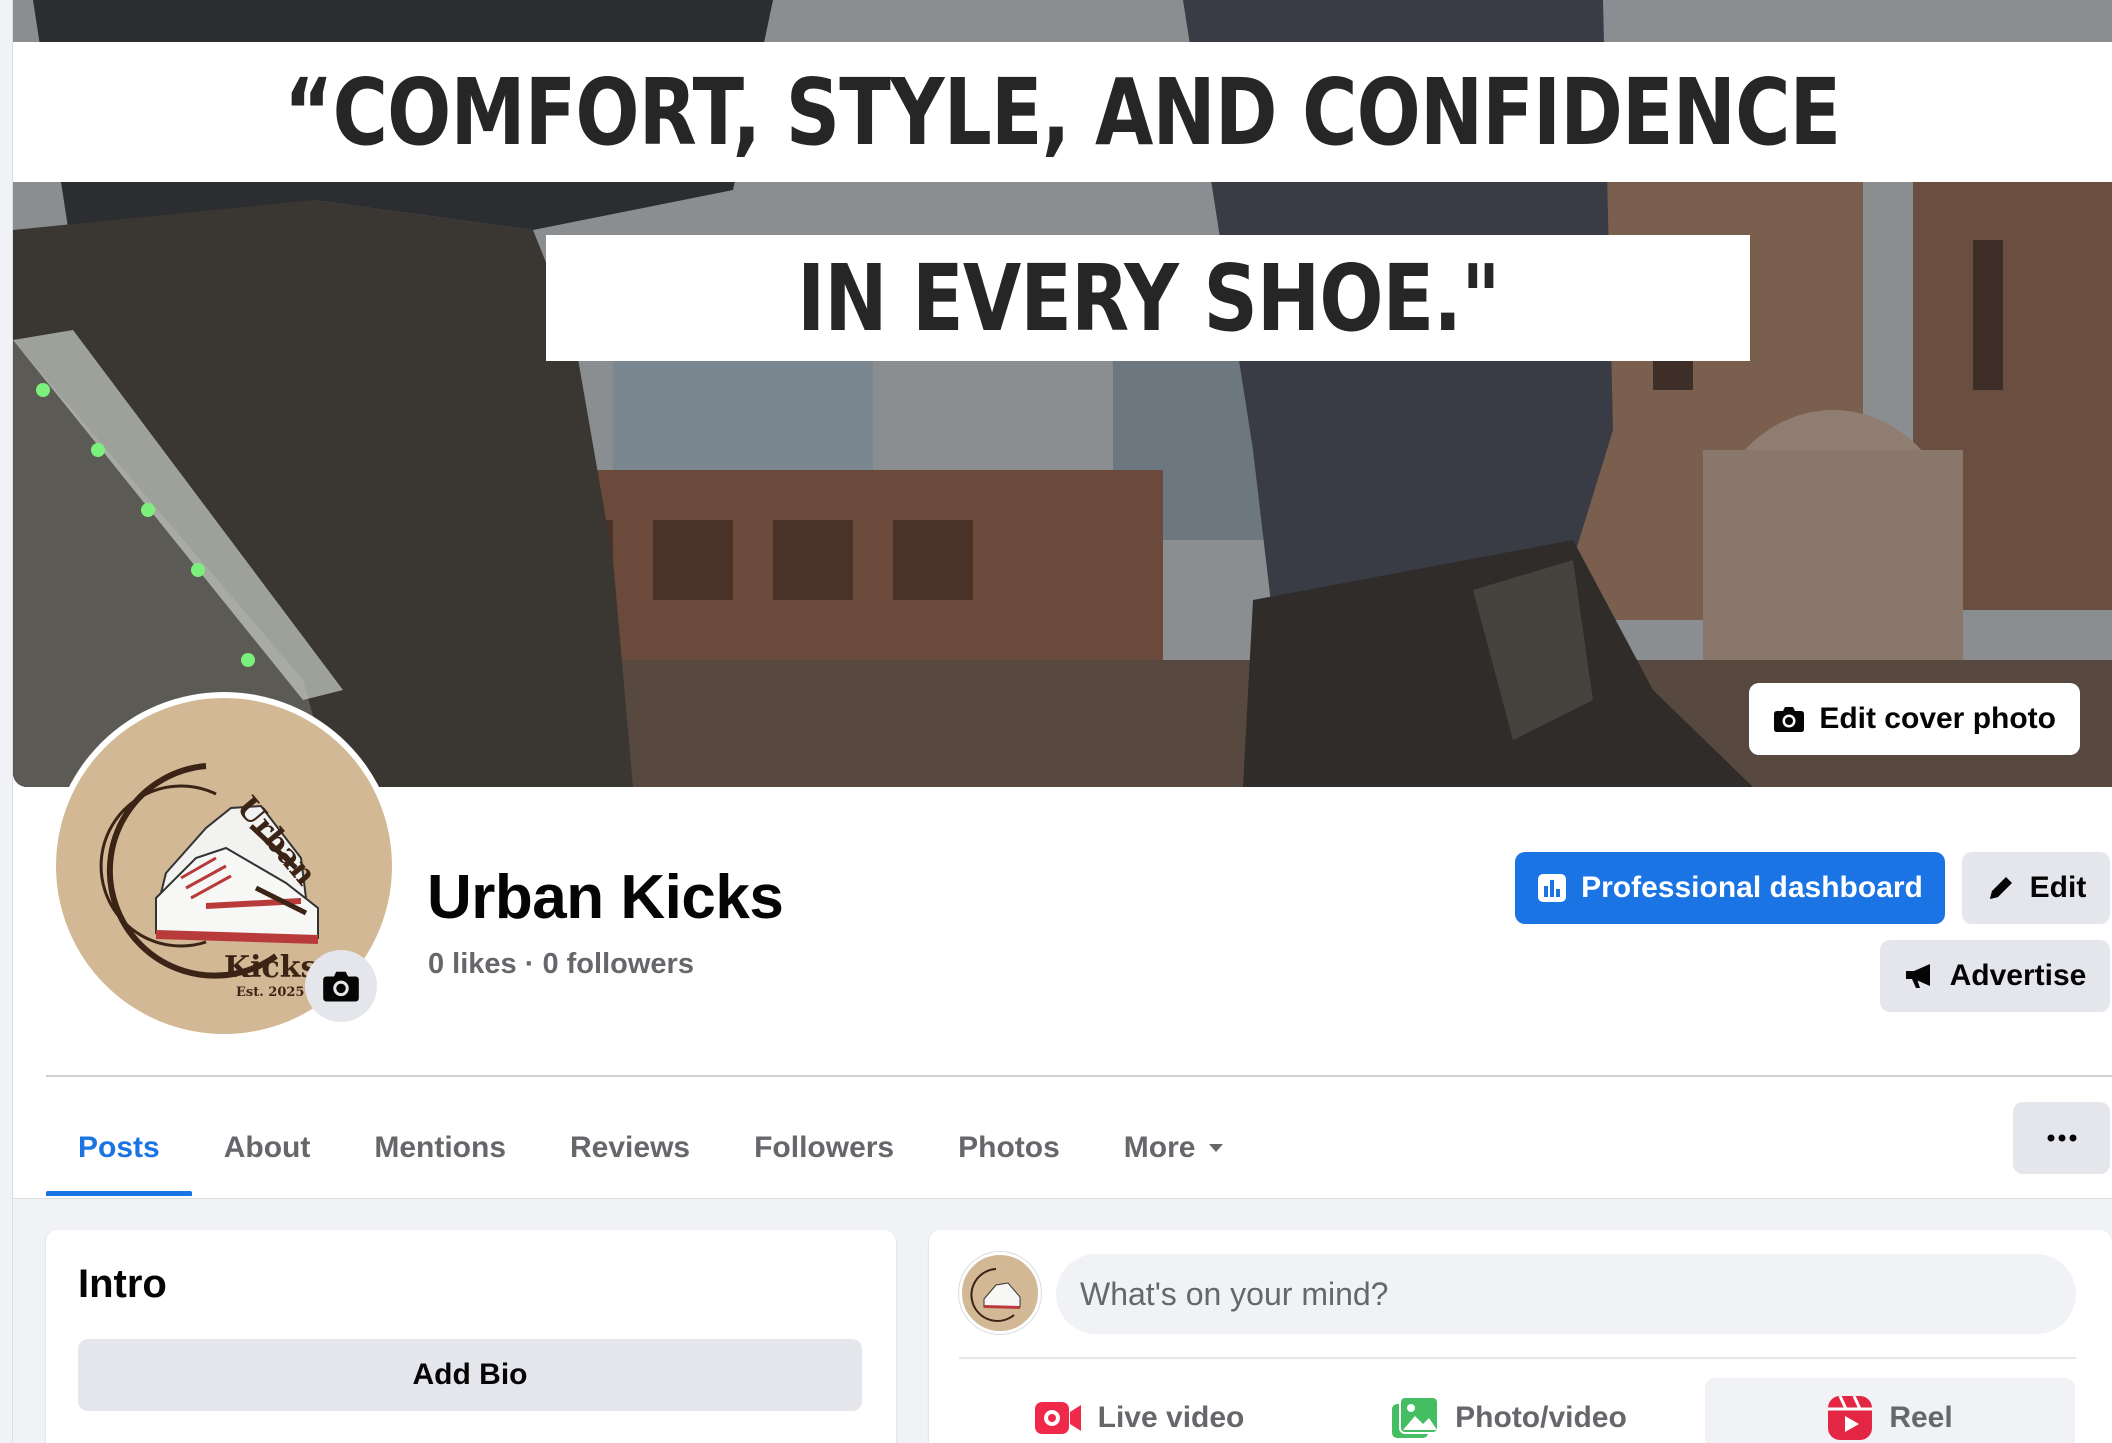 This screenshot has width=2112, height=1443. I want to click on edit-page-button: Edit, so click(2036, 888).